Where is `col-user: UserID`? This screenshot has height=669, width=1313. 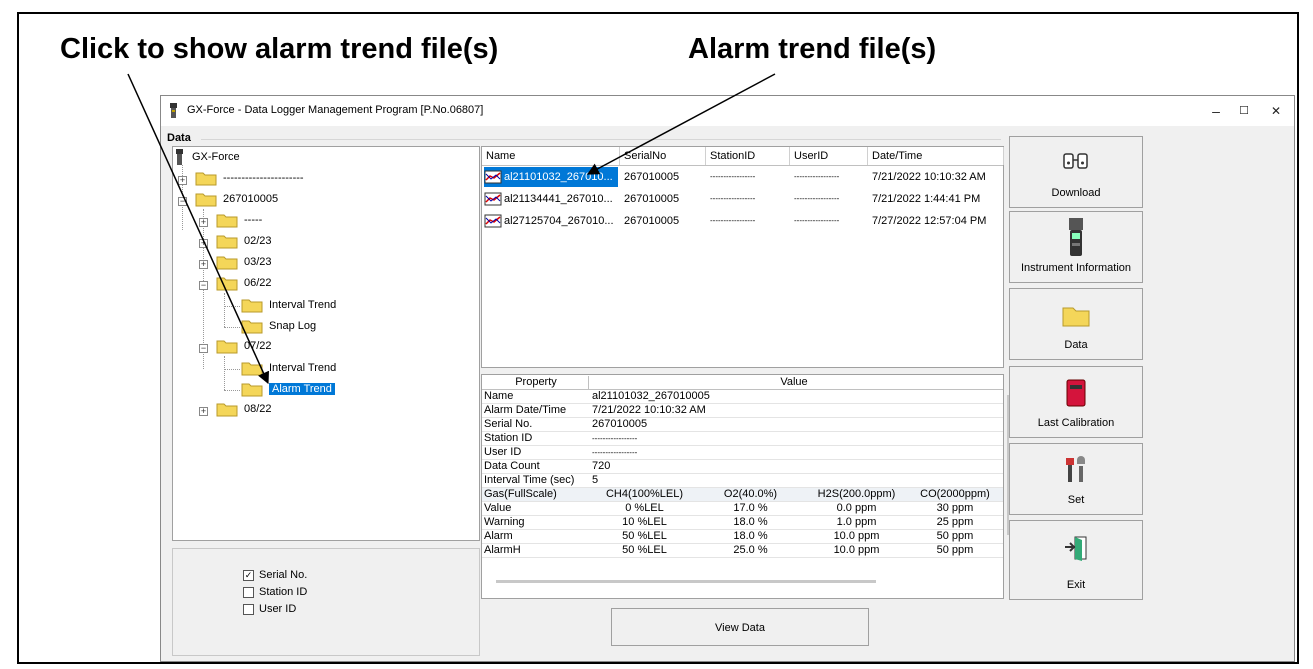
col-user: UserID is located at coordinates (829, 156).